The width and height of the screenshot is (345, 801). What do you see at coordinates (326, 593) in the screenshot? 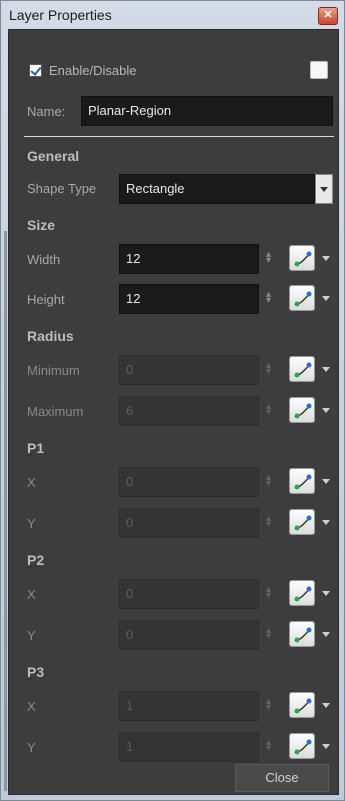
I see `p2-x-function-menu-icon` at bounding box center [326, 593].